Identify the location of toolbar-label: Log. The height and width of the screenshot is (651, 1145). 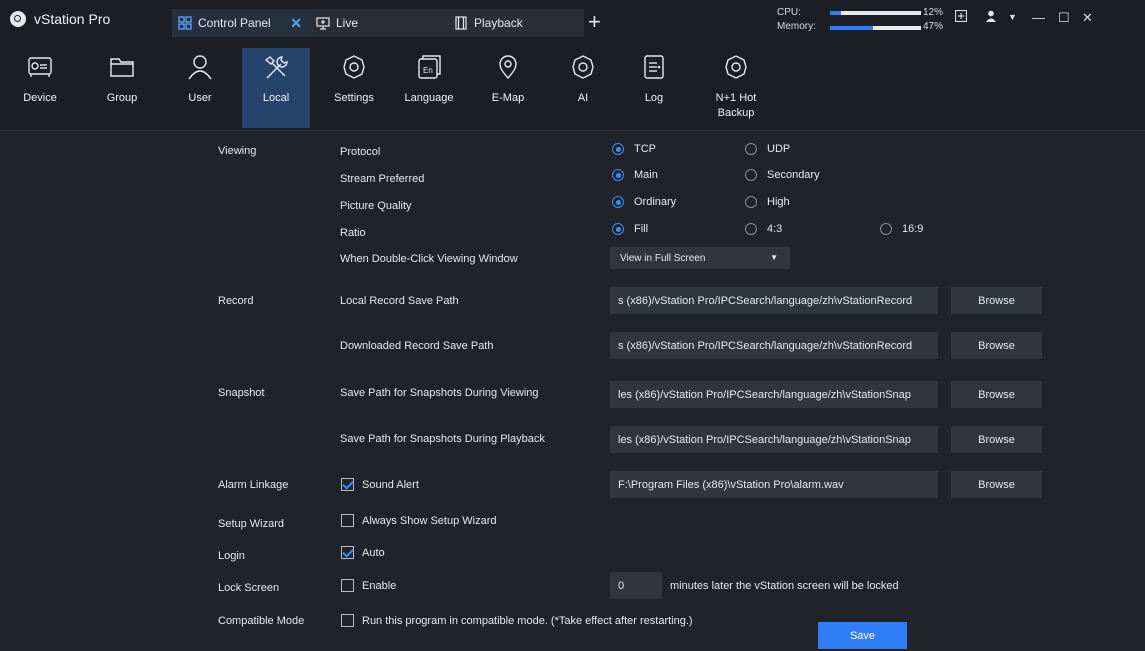
(654, 98).